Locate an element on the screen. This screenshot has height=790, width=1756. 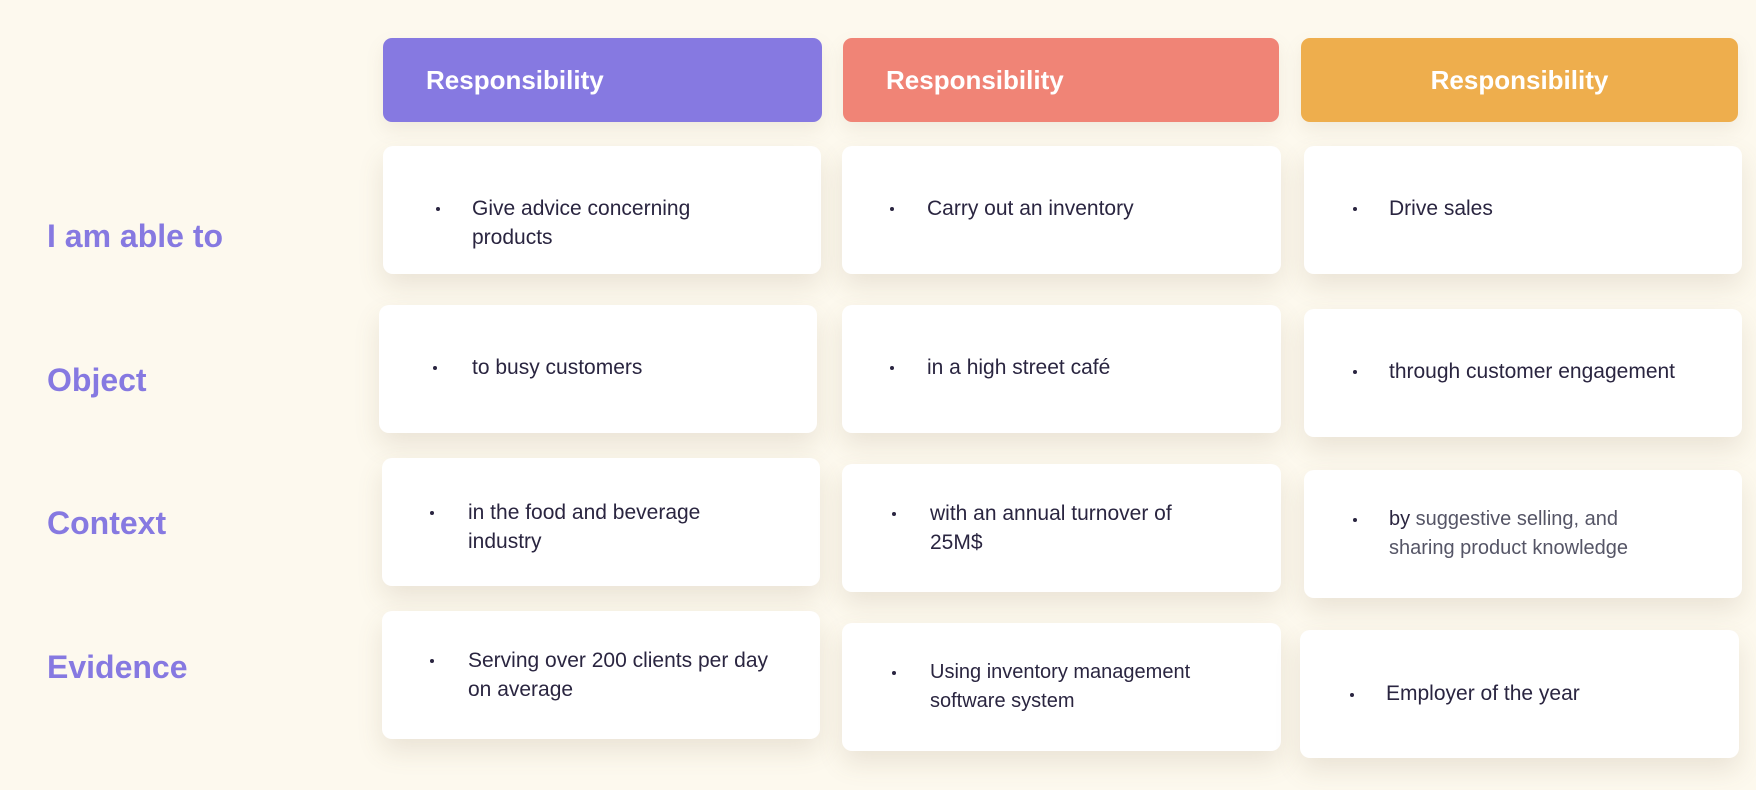
row-label-object: Object is located at coordinates (97, 380).